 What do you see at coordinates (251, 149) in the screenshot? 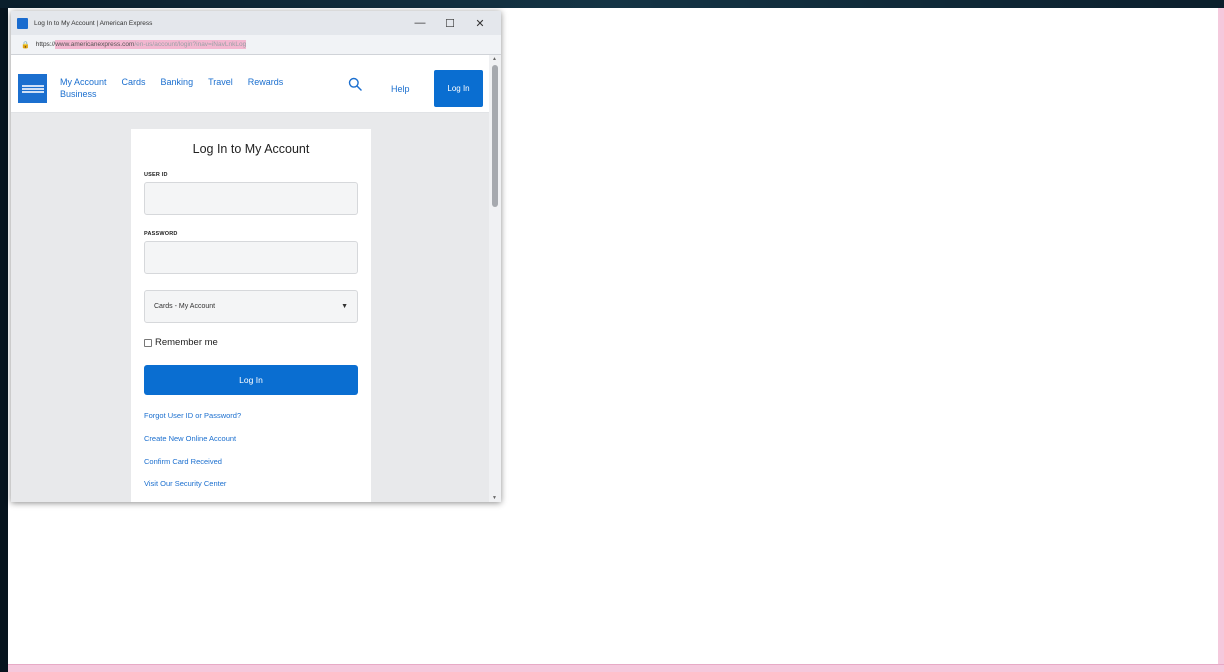
I see `login-card-title: Log In to My Account` at bounding box center [251, 149].